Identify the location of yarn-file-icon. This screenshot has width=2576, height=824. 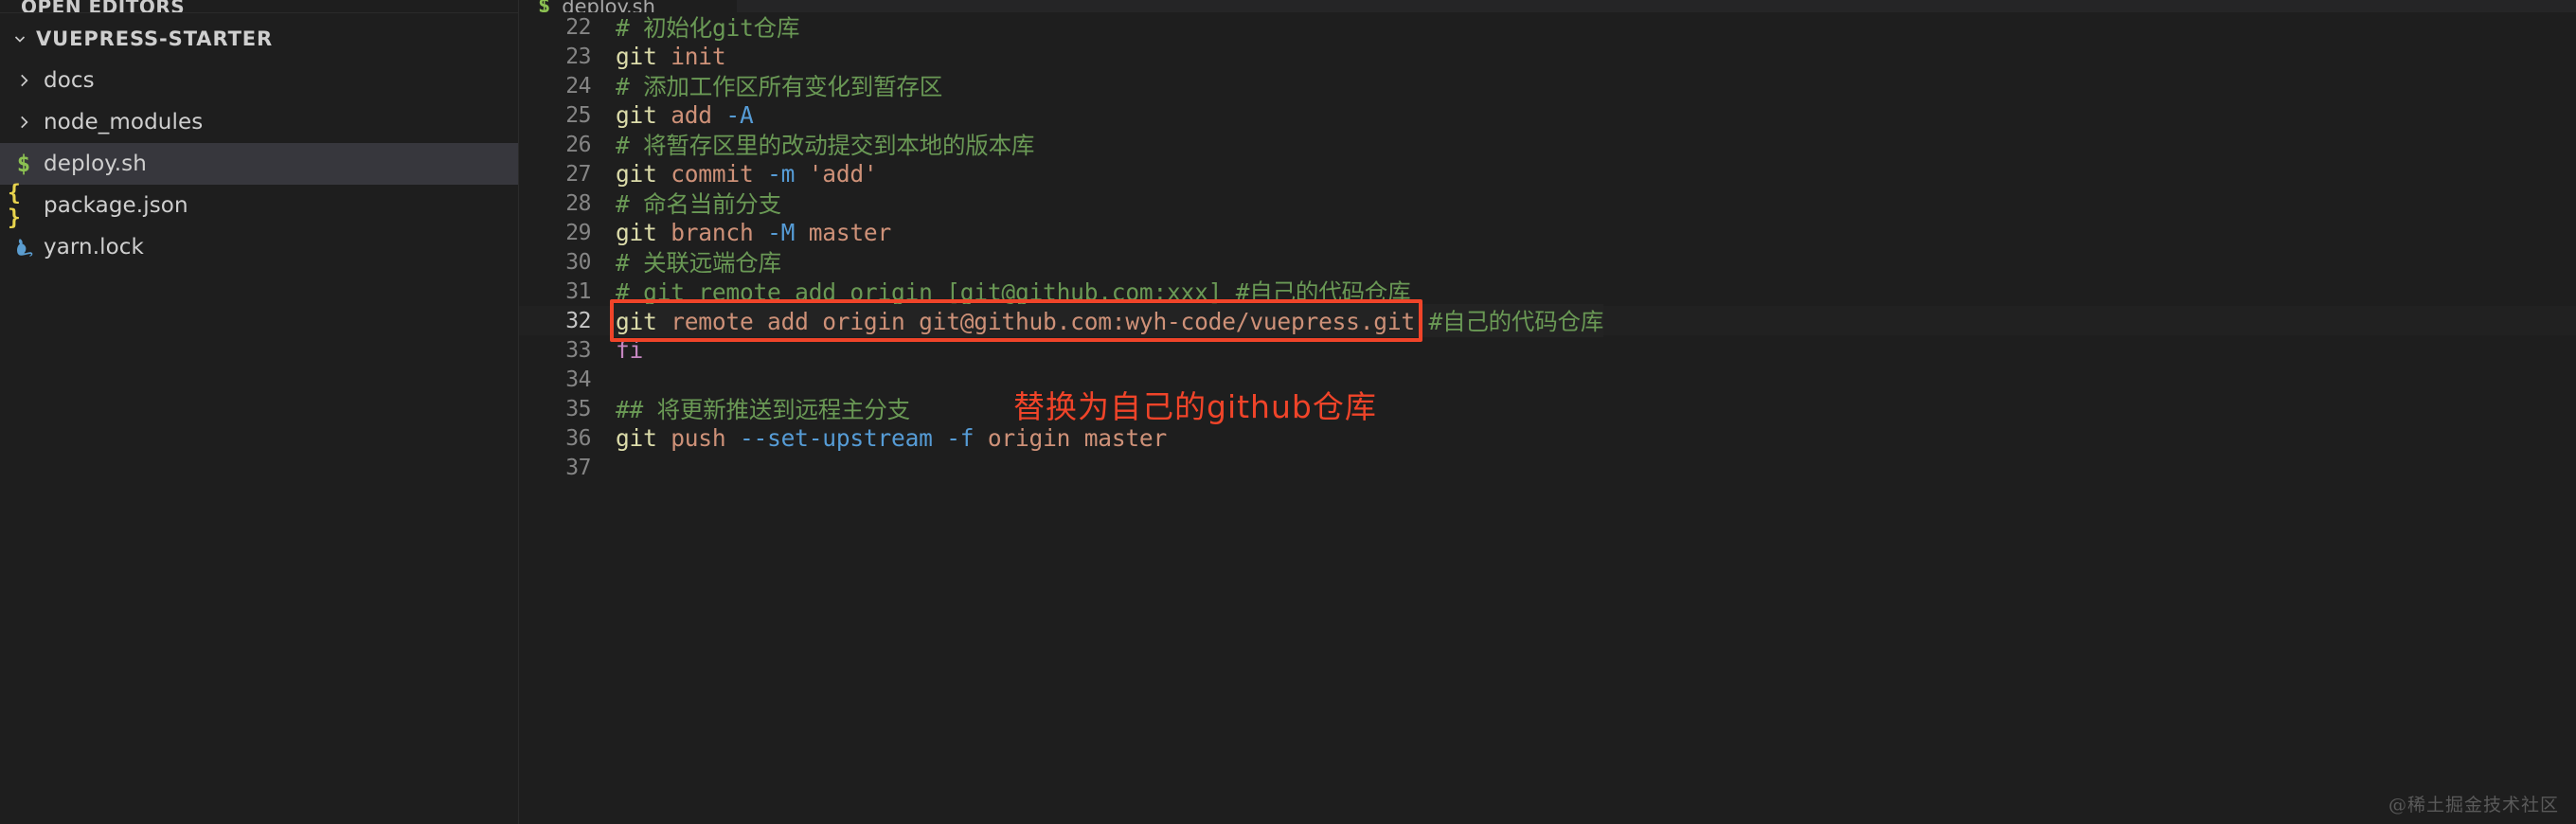
(24, 247).